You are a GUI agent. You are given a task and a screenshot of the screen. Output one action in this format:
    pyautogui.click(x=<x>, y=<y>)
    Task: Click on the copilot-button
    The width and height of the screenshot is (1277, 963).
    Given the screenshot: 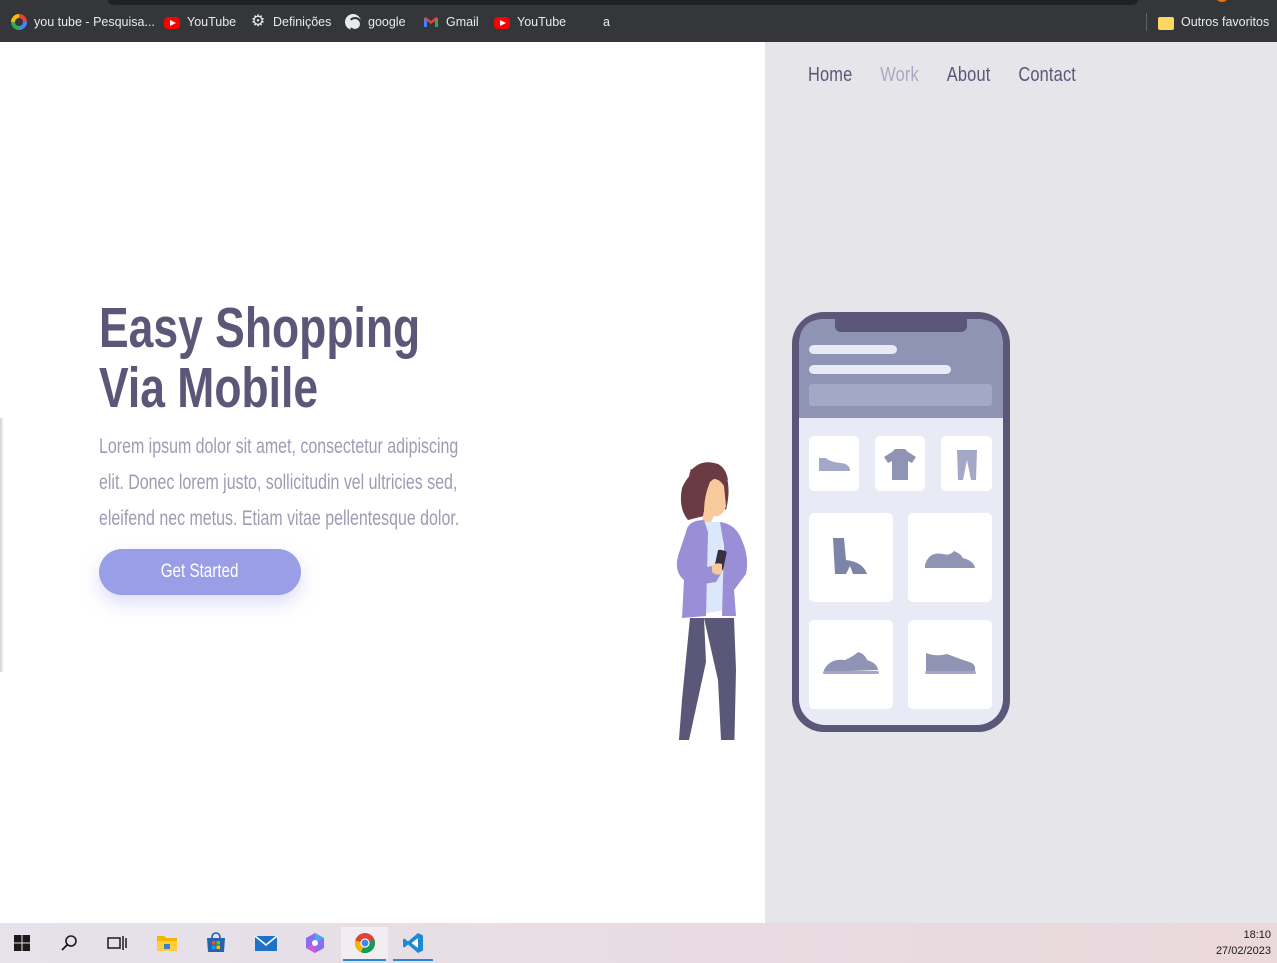 What is the action you would take?
    pyautogui.click(x=315, y=943)
    